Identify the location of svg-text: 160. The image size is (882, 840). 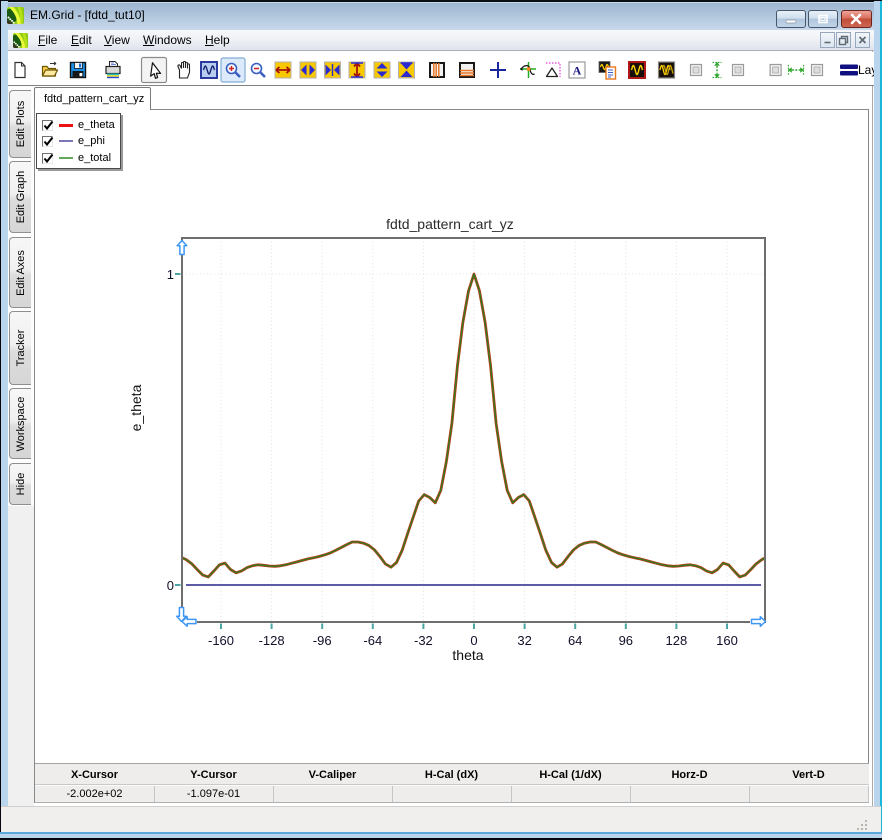
(727, 640).